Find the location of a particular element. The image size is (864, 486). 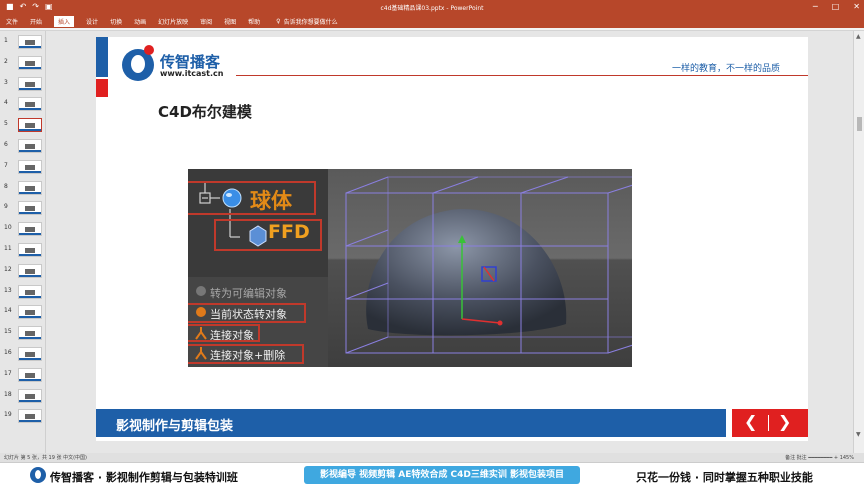

annotation-box-sphere is located at coordinates (252, 198).